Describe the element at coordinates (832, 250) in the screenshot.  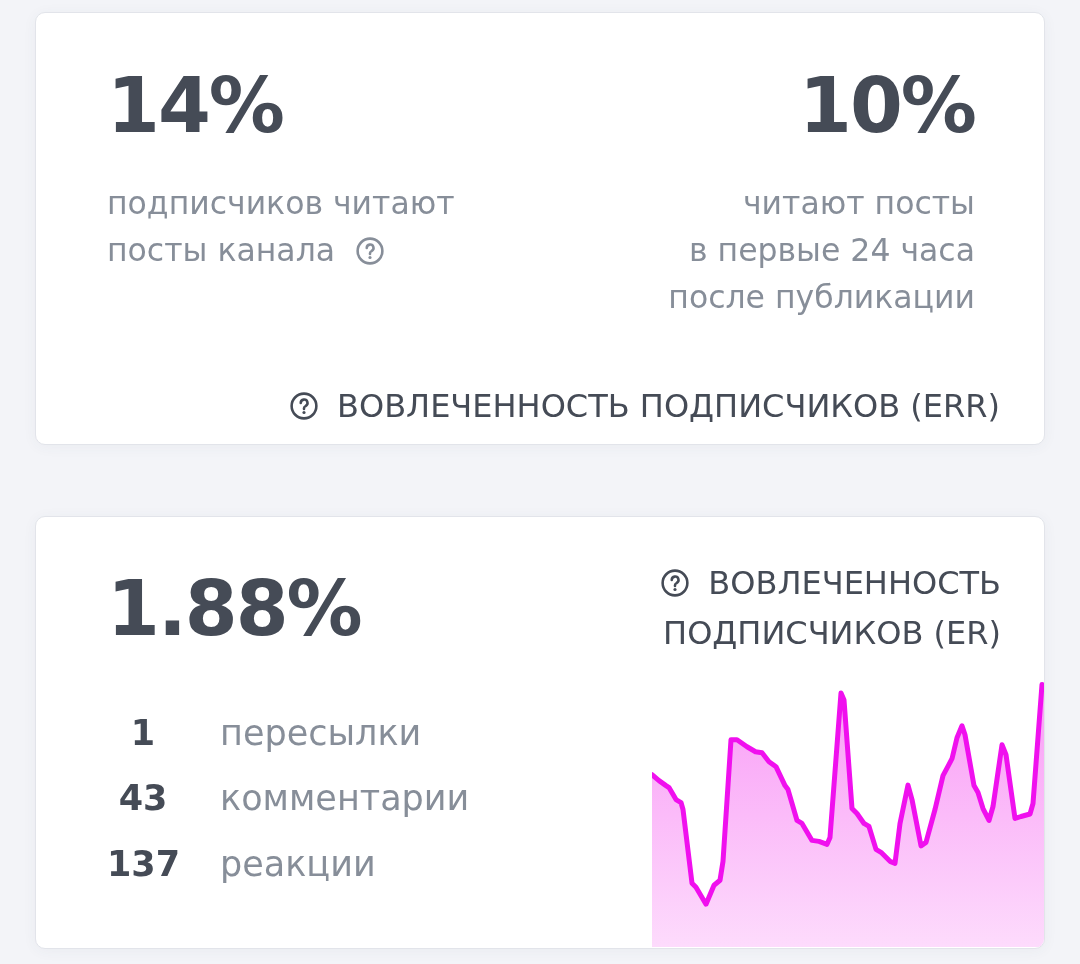
I see `description-text: в первые 24 часа` at that location.